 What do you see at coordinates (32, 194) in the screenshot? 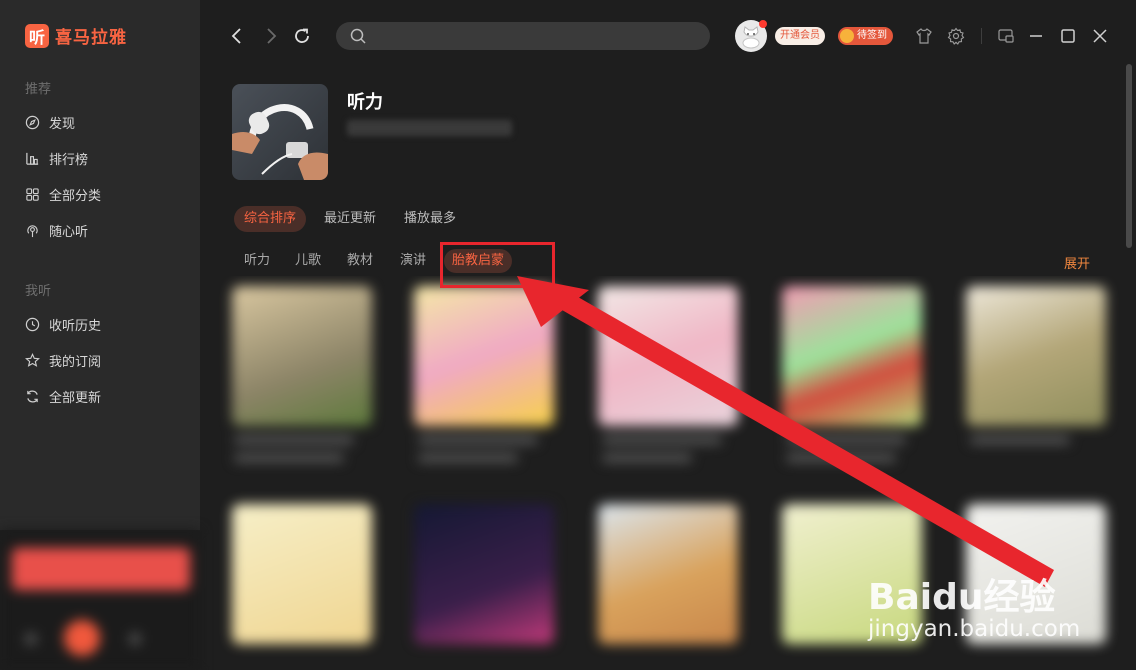
I see `grid-icon` at bounding box center [32, 194].